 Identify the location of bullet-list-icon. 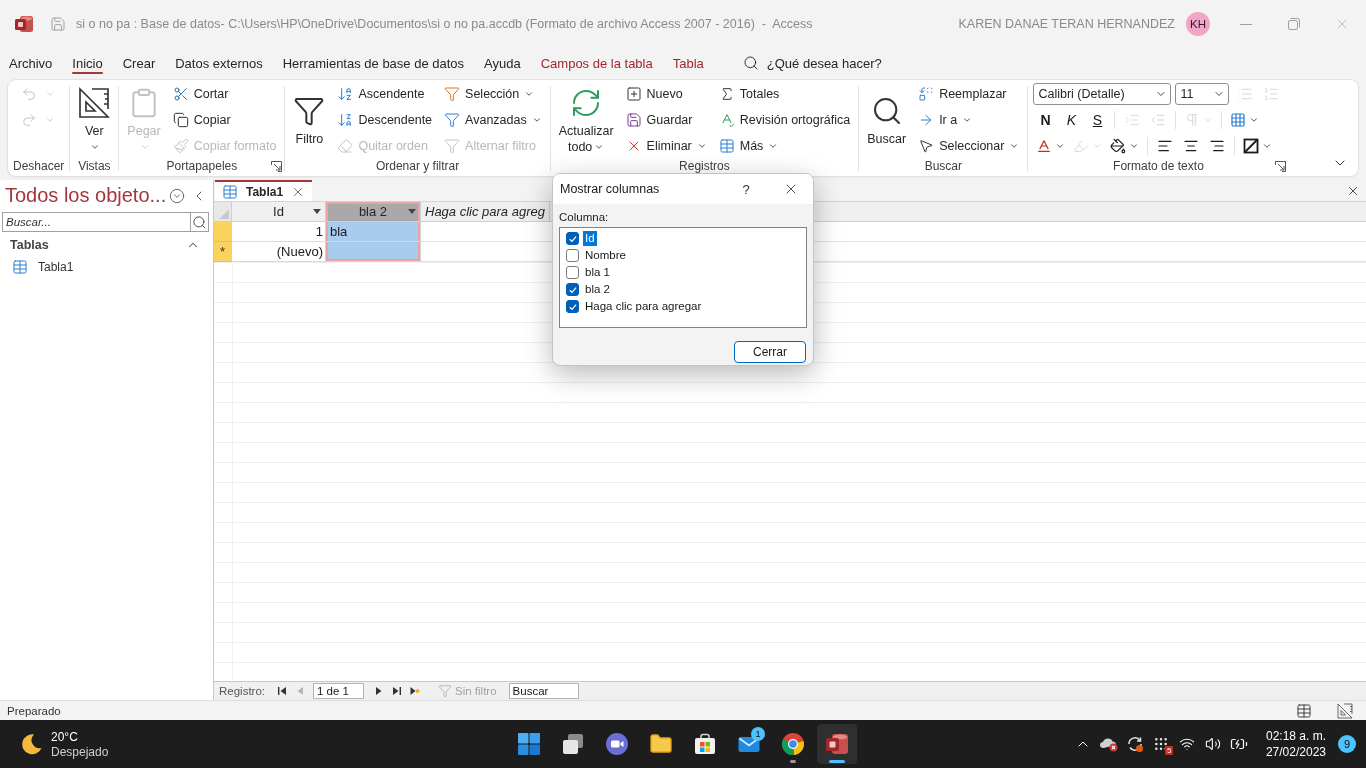
(1245, 94).